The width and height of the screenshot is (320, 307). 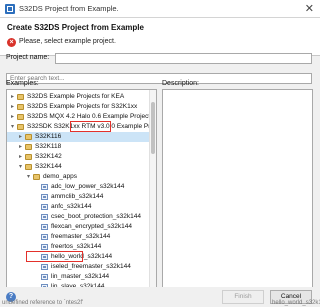 I want to click on tree-item: anfc_s32k144, so click(x=81, y=207).